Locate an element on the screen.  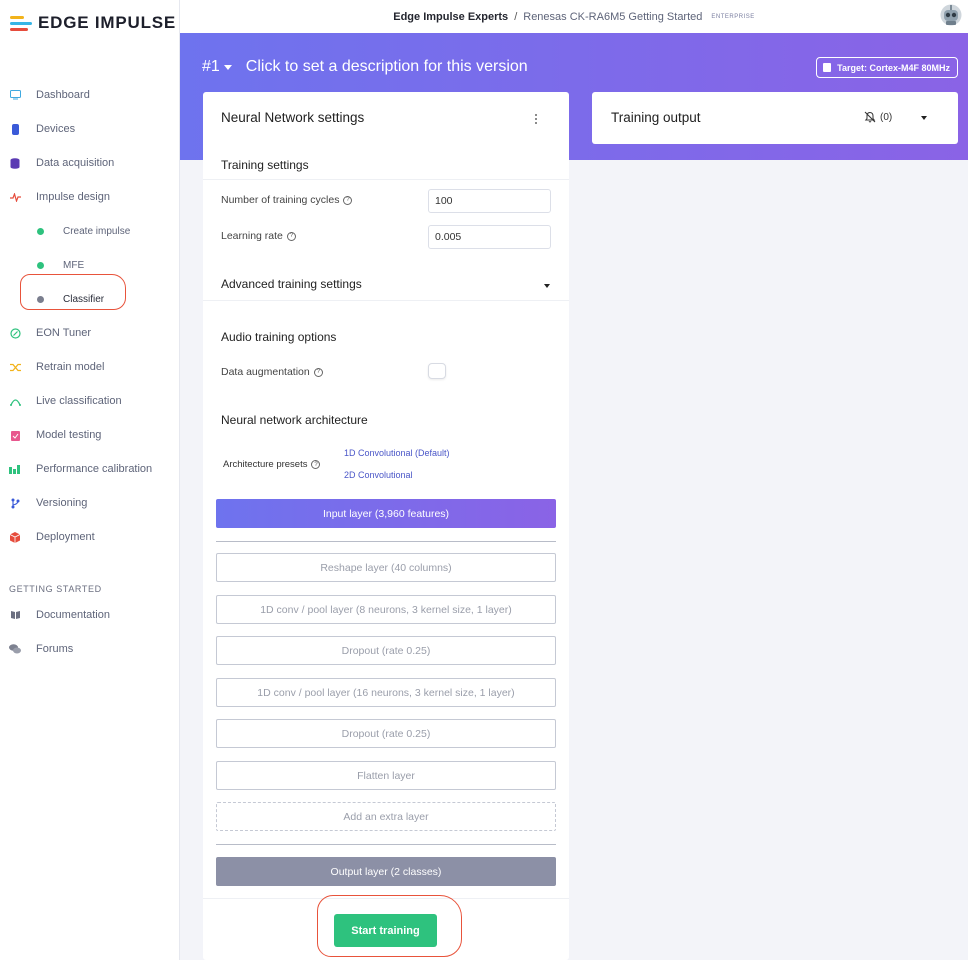
layer-dropout-1: Dropout (rate 0.25) is located at coordinates (386, 650).